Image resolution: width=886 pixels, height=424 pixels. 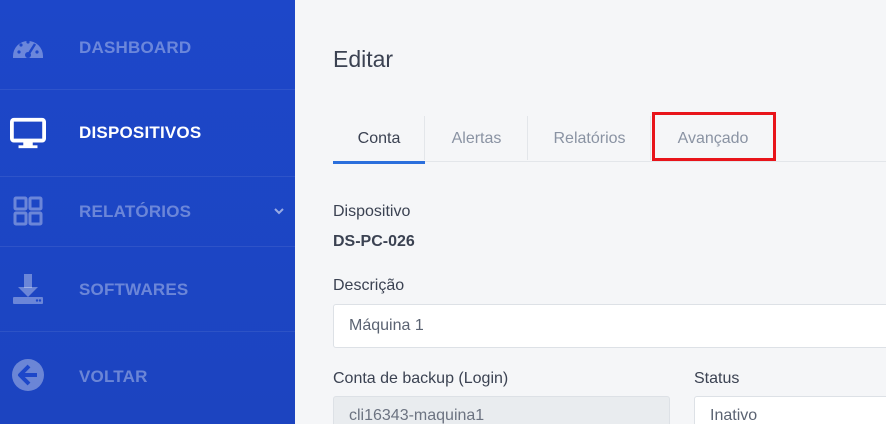 What do you see at coordinates (374, 241) in the screenshot?
I see `dispositivo-value: DS-PC-026` at bounding box center [374, 241].